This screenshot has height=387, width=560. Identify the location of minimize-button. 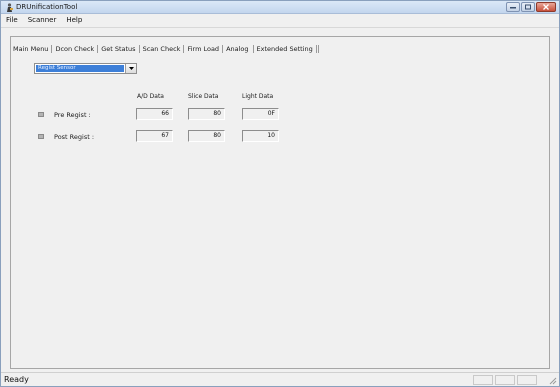
(513, 7).